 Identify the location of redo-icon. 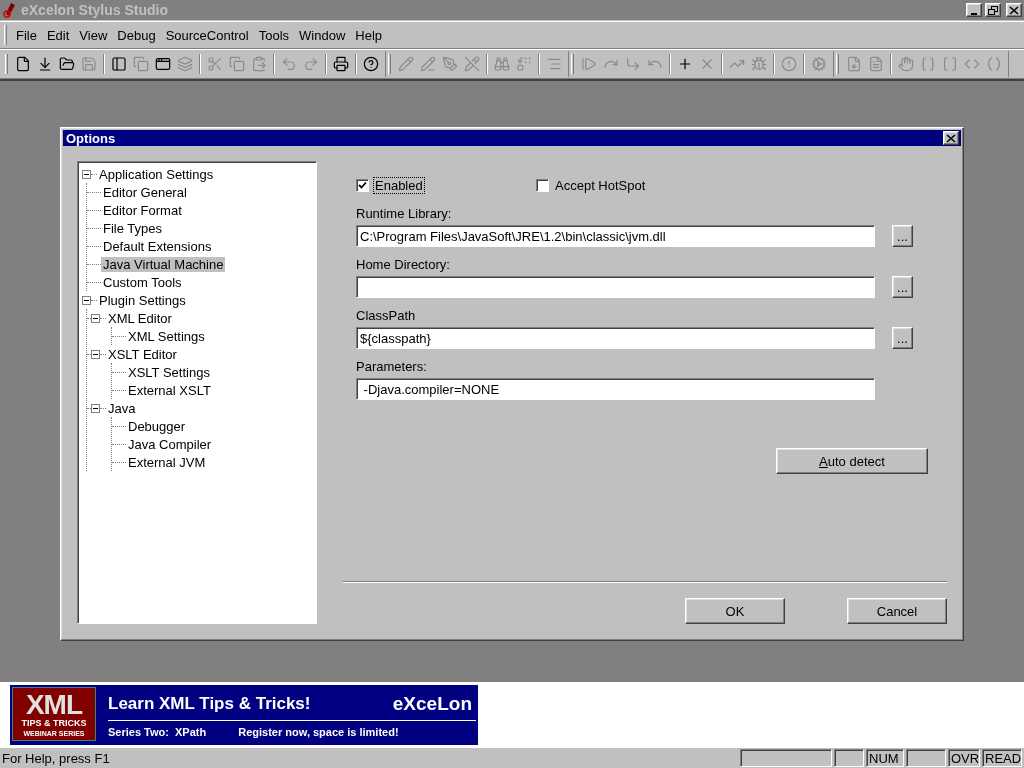
(311, 64).